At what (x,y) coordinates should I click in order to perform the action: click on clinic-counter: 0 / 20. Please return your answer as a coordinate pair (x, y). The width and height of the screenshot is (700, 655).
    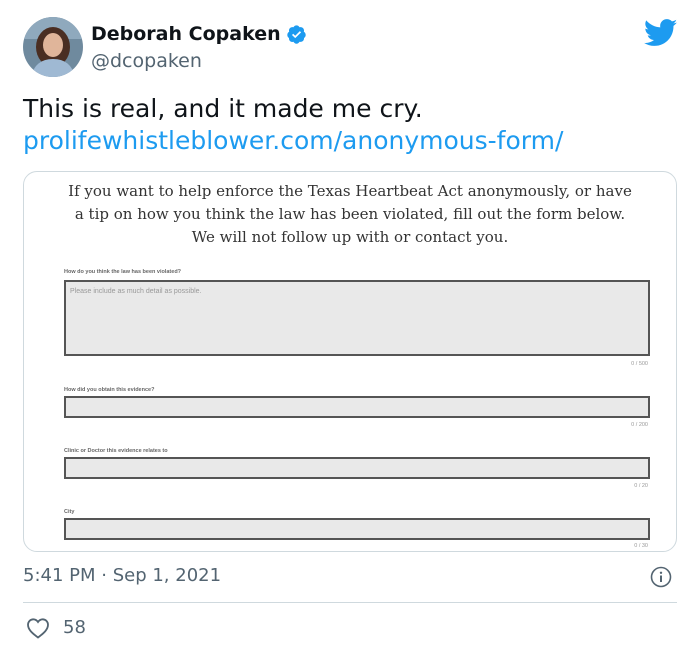
    Looking at the image, I should click on (641, 486).